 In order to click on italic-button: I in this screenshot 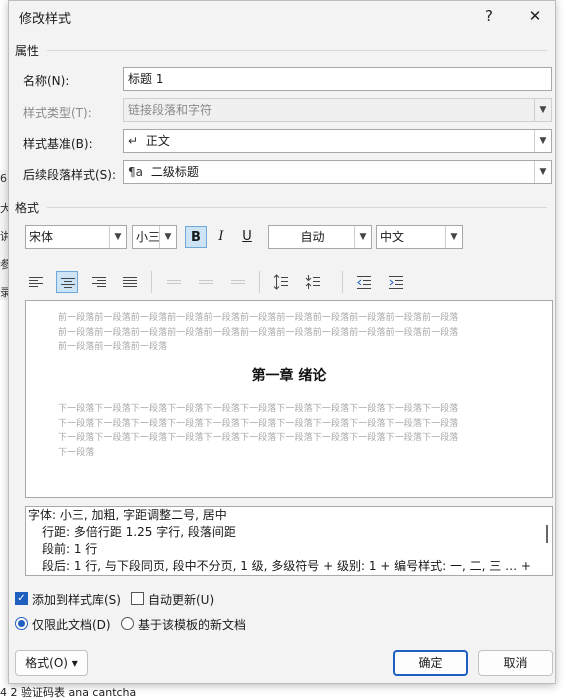, I will do `click(221, 237)`.